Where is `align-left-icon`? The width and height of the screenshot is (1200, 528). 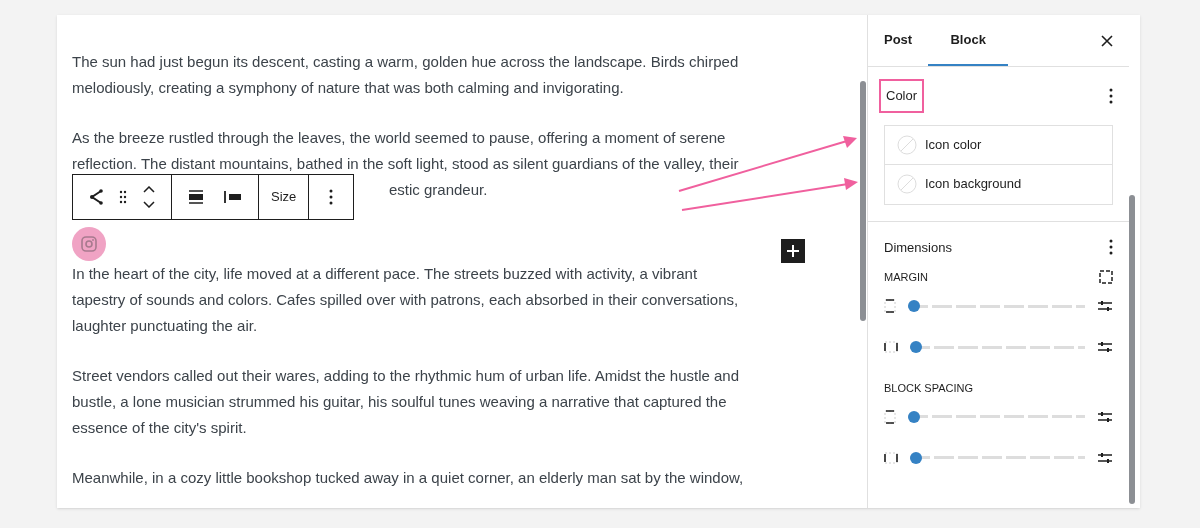
align-left-icon is located at coordinates (233, 197).